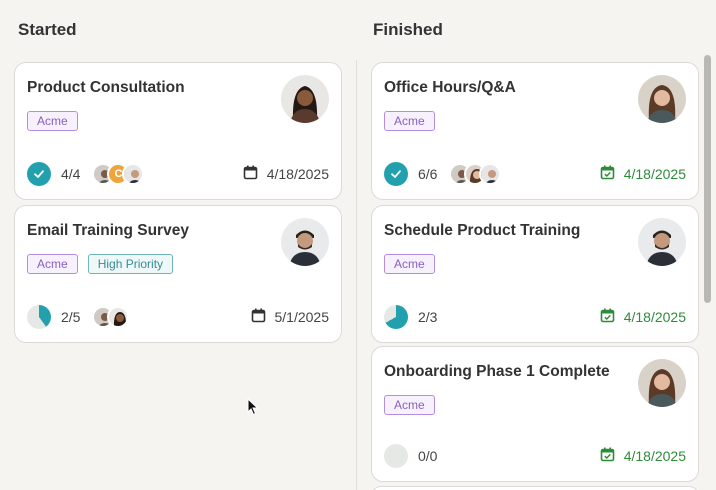 The width and height of the screenshot is (716, 490). What do you see at coordinates (108, 230) in the screenshot?
I see `card-title: Email Training Survey` at bounding box center [108, 230].